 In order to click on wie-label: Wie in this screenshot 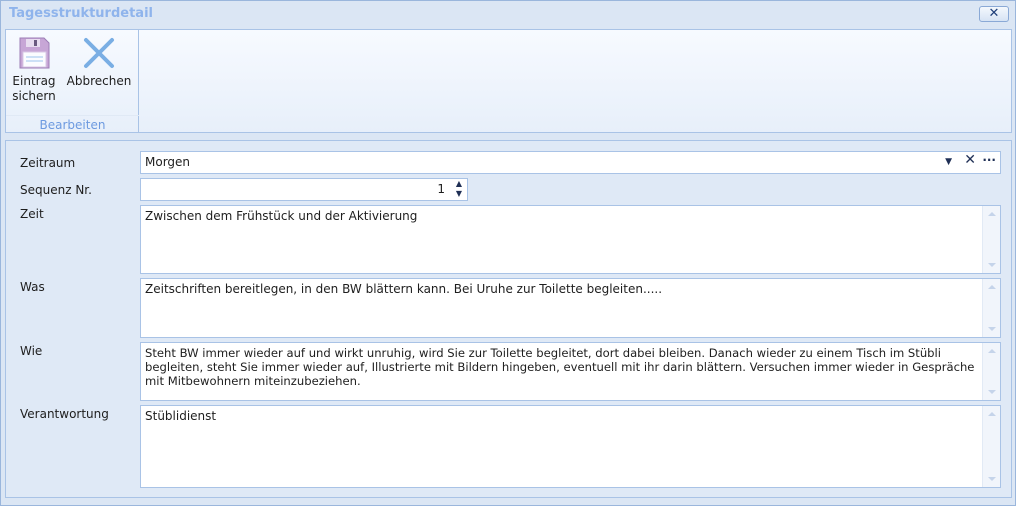, I will do `click(31, 351)`.